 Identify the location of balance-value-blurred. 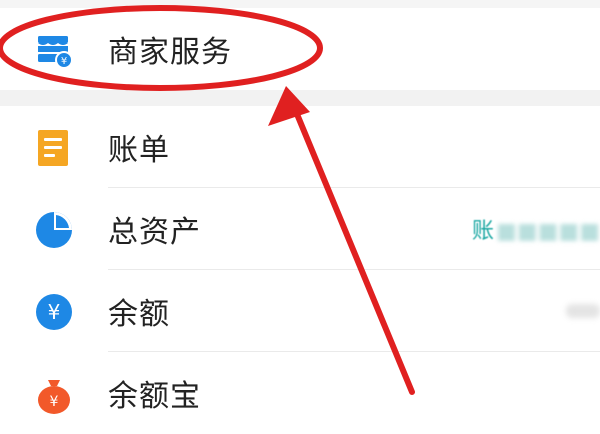
(583, 311).